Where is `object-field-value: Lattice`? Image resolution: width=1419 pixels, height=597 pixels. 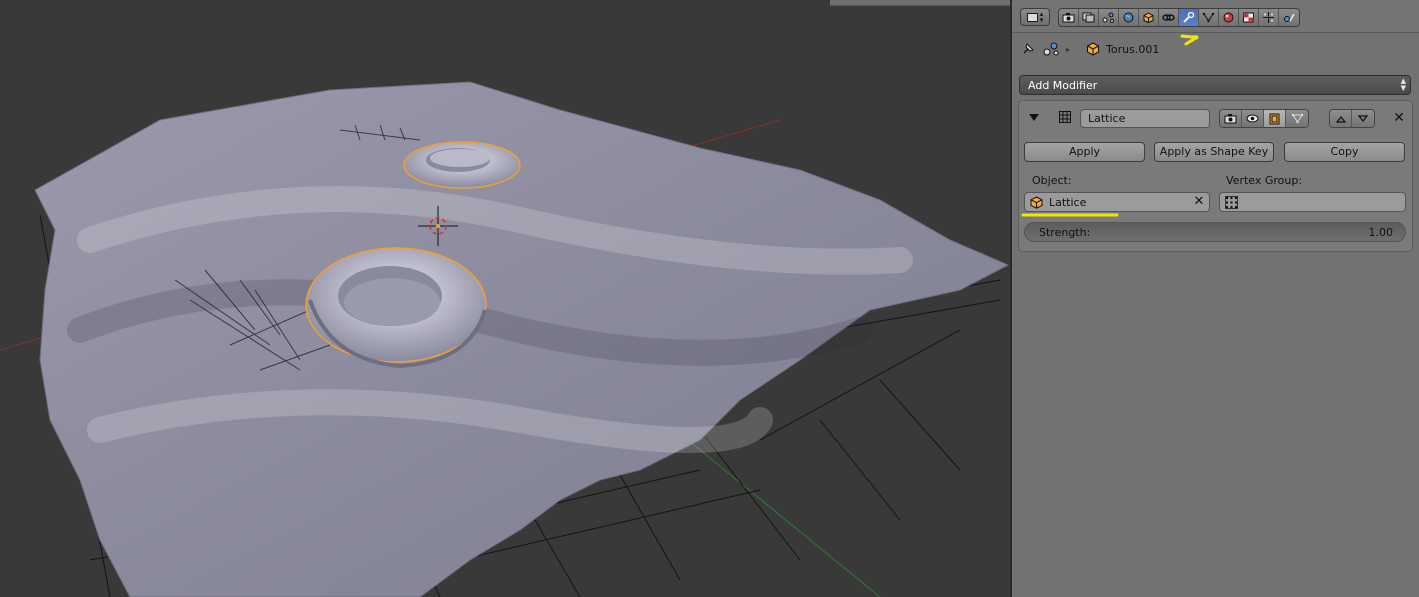
object-field-value: Lattice is located at coordinates (1068, 202).